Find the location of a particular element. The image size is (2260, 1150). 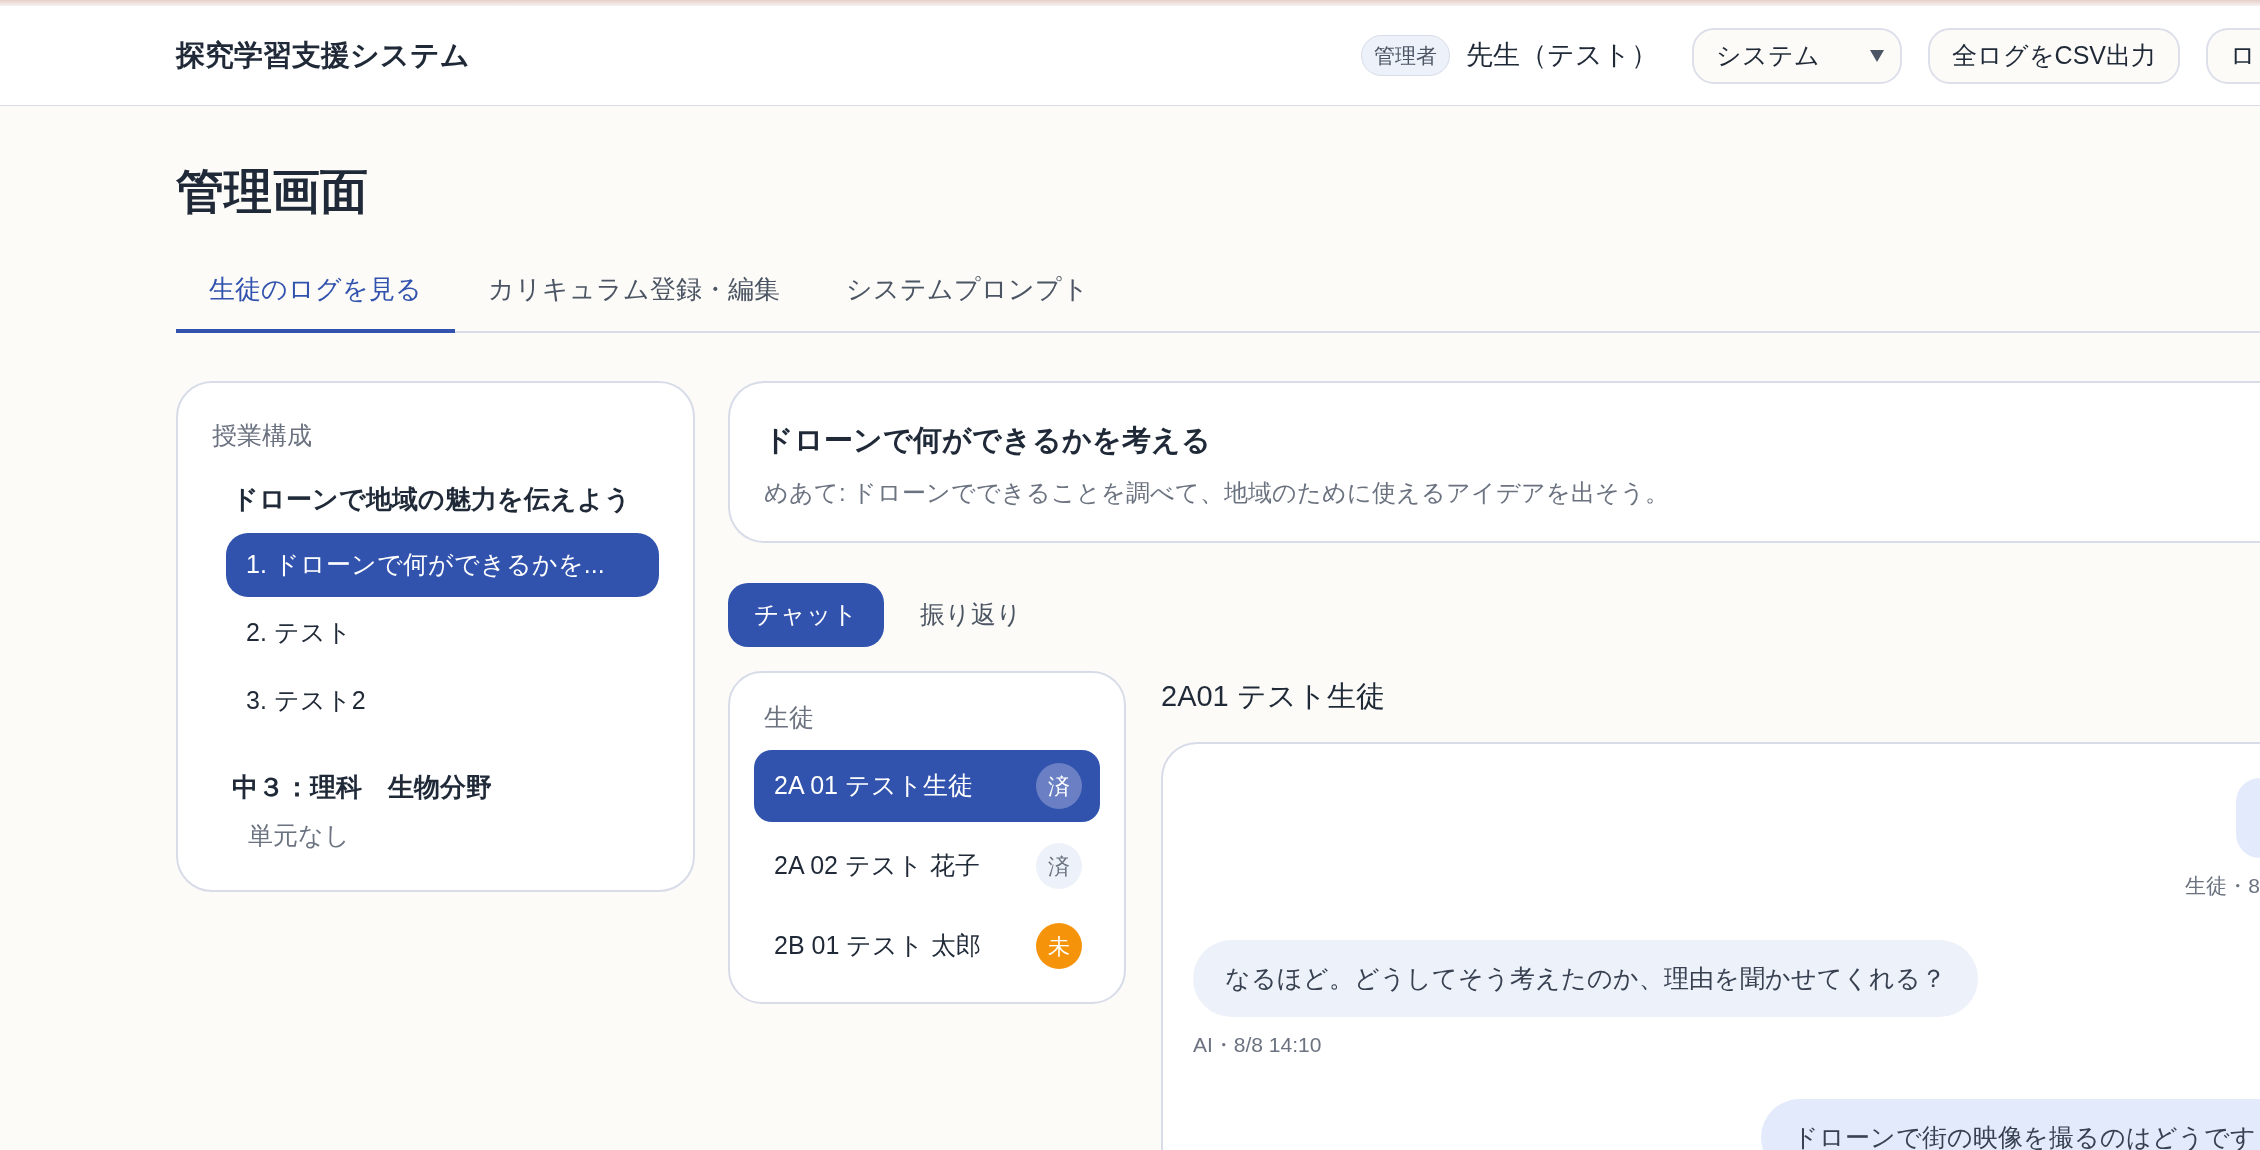

message-meta: AI・8/8 14:10 is located at coordinates (1257, 1045).